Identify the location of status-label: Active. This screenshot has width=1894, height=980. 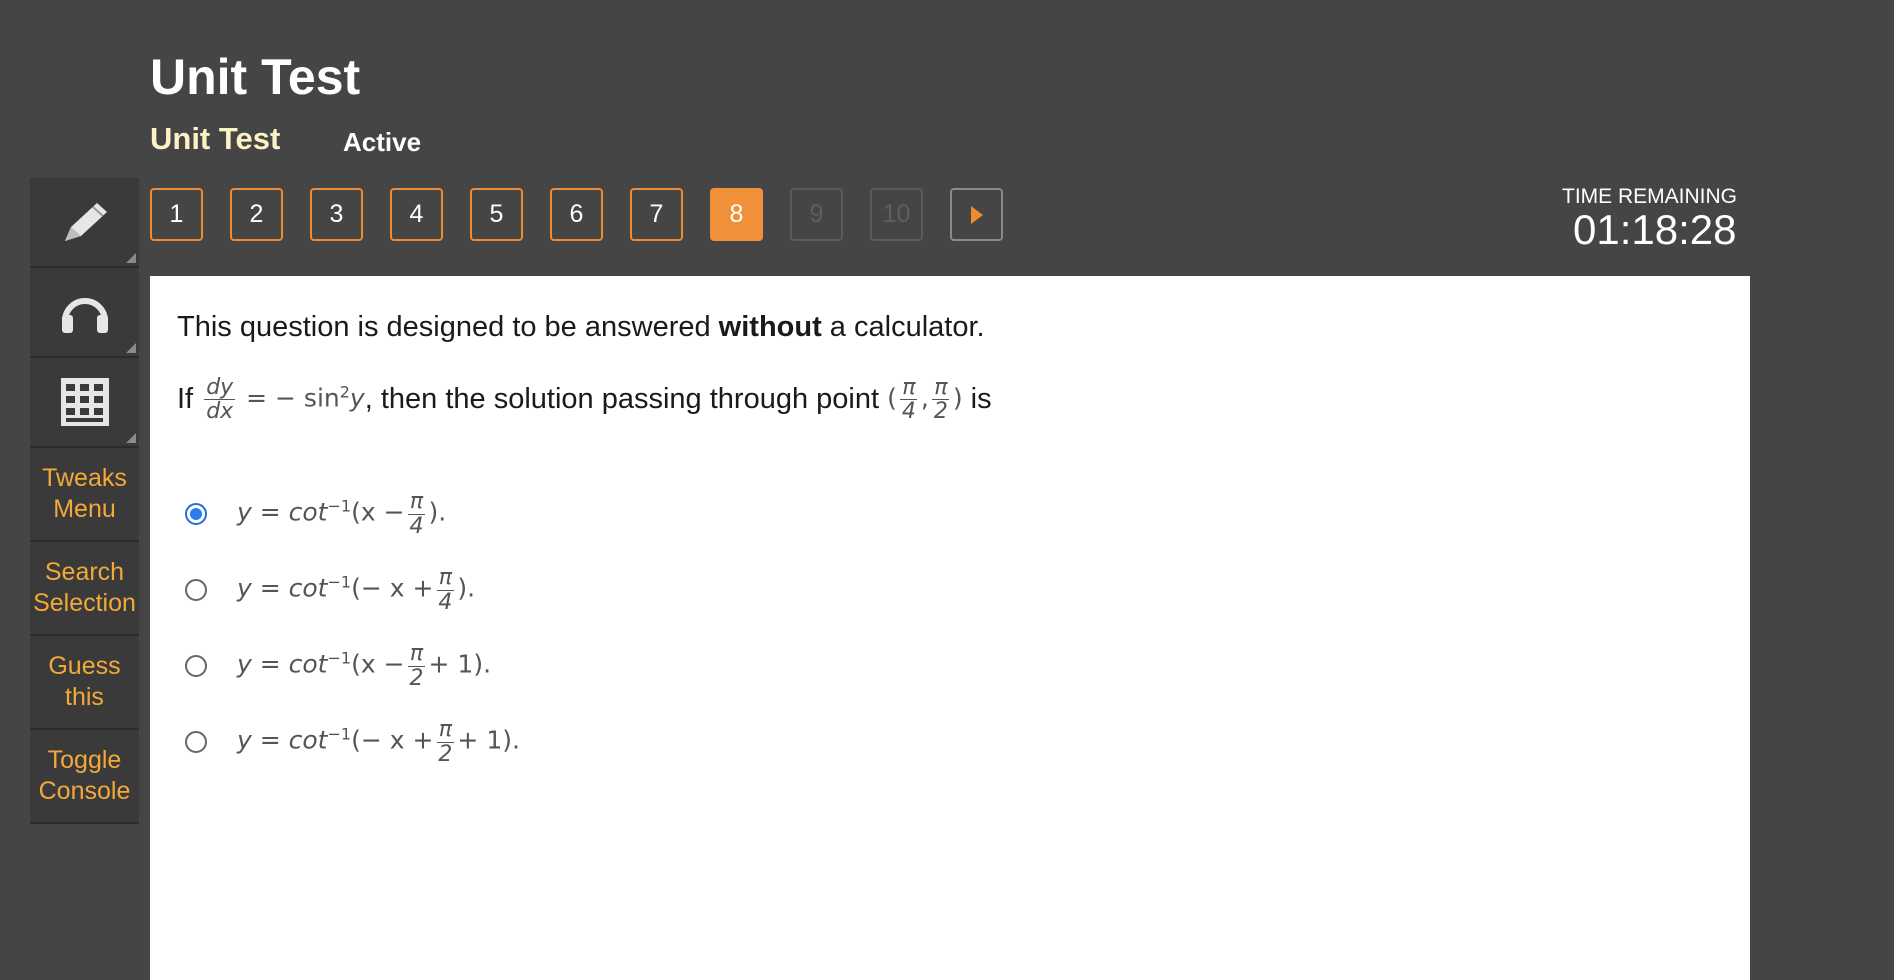
(382, 142).